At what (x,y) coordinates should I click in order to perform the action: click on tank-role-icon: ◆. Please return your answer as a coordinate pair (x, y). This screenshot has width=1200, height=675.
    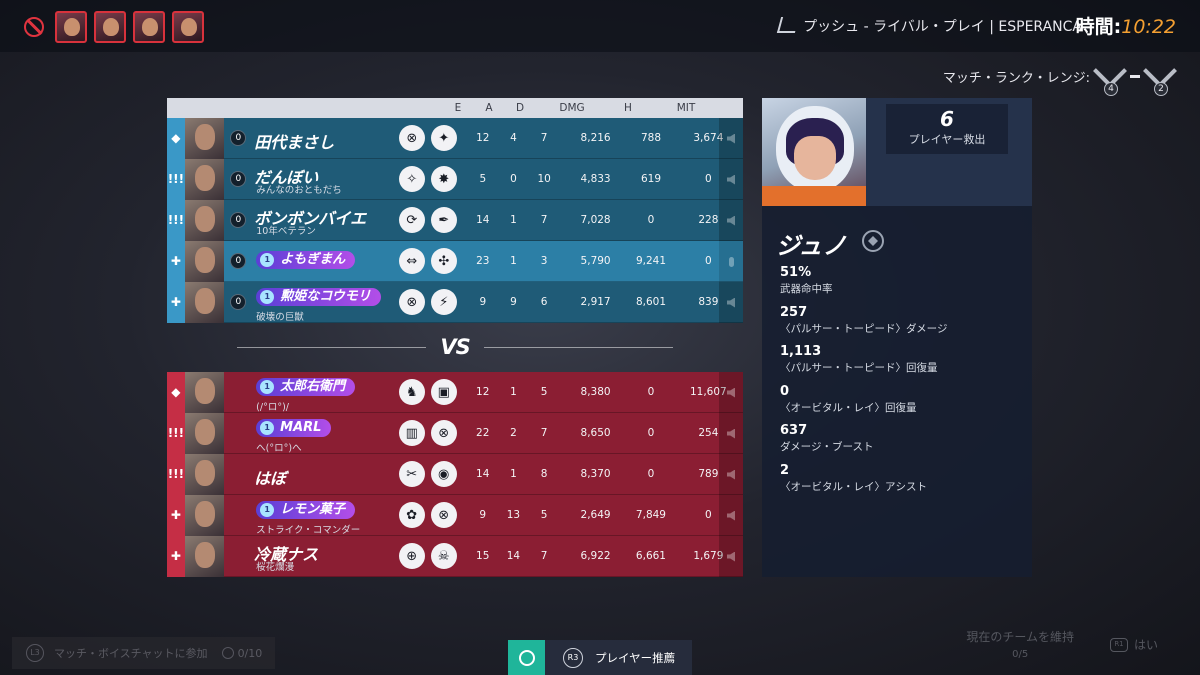
    Looking at the image, I should click on (176, 392).